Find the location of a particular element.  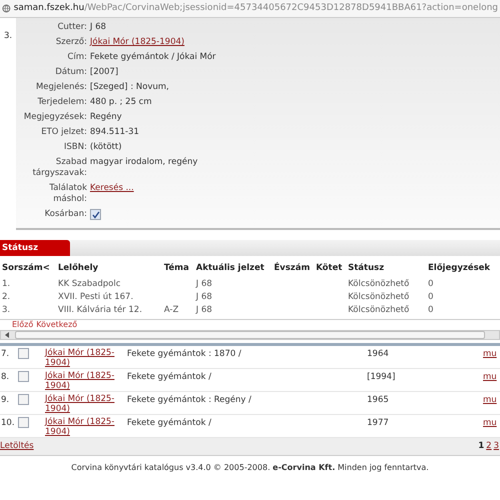

result-year: 1965 is located at coordinates (378, 400).